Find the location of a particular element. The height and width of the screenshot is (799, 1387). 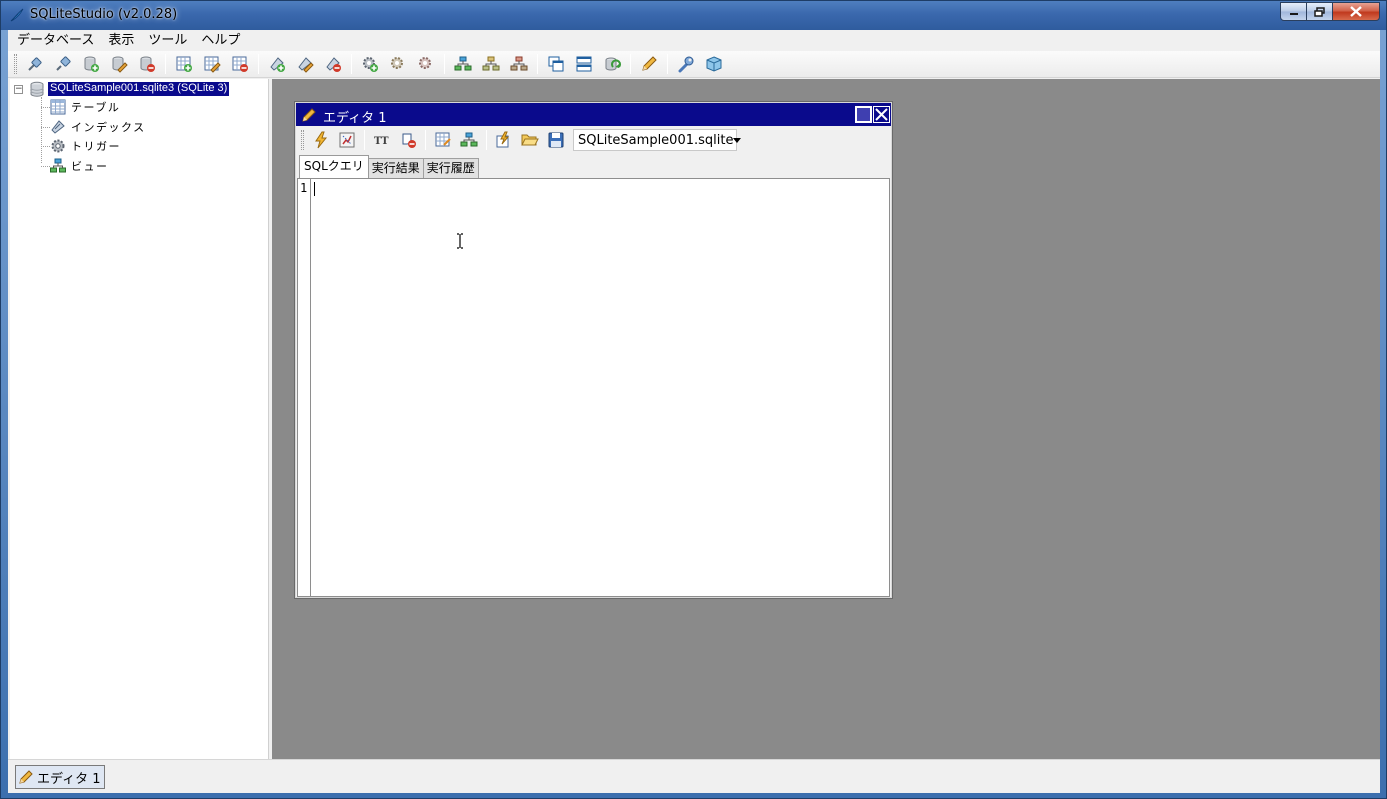

disconnect-db-button is located at coordinates (63, 64).